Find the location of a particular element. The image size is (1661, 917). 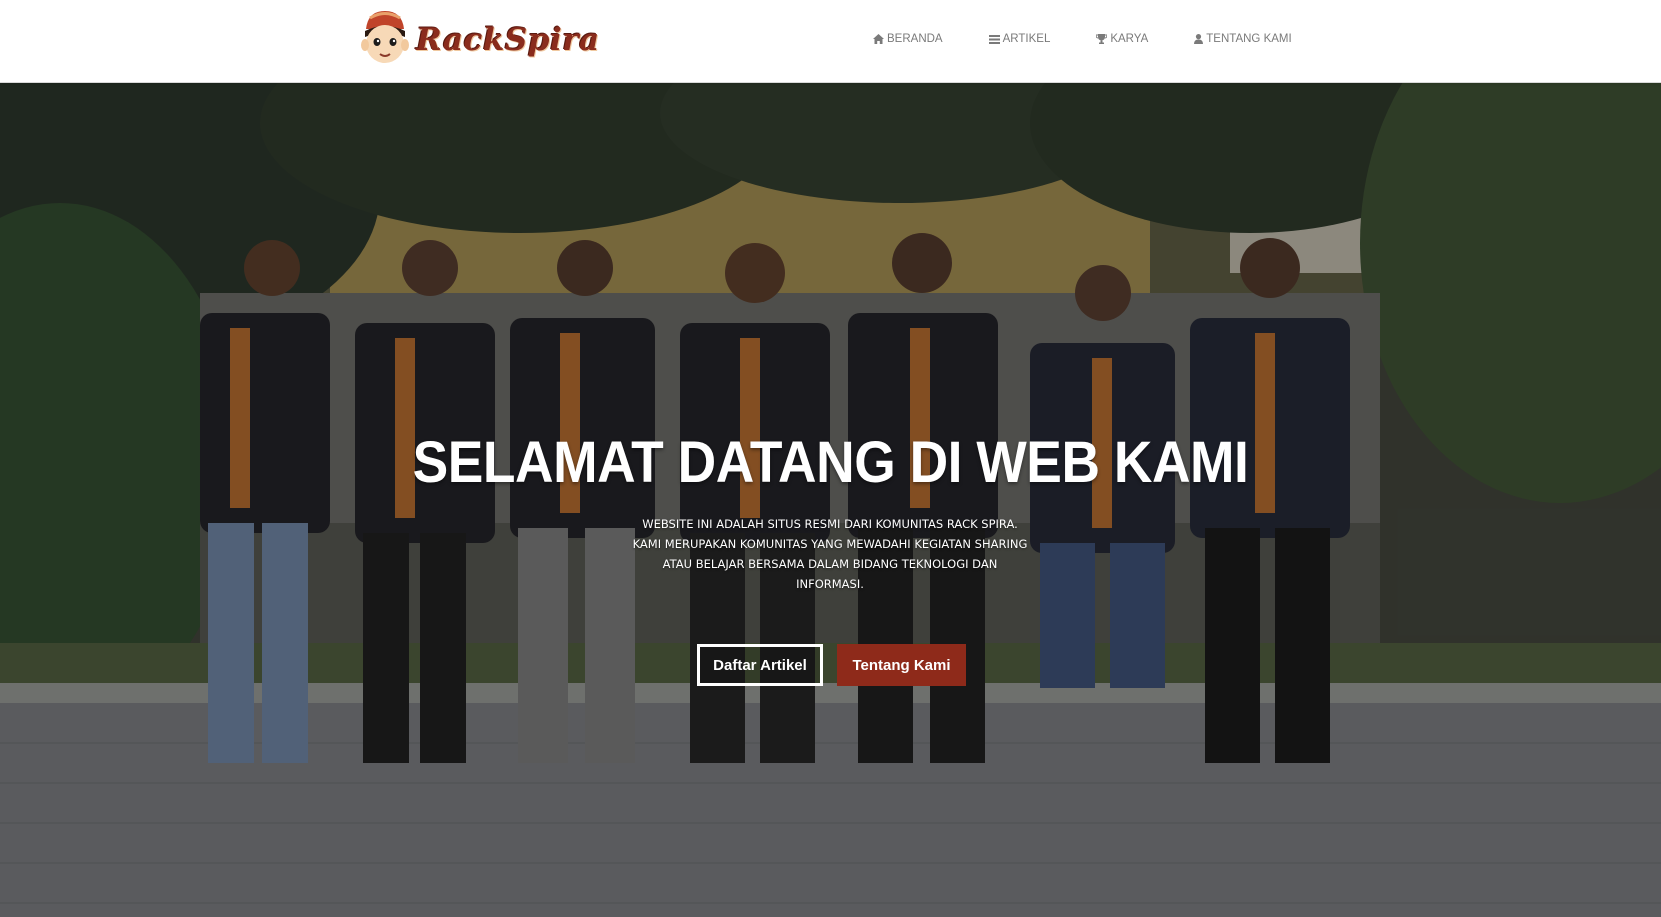

site-logo: RackSpira is located at coordinates (480, 38).